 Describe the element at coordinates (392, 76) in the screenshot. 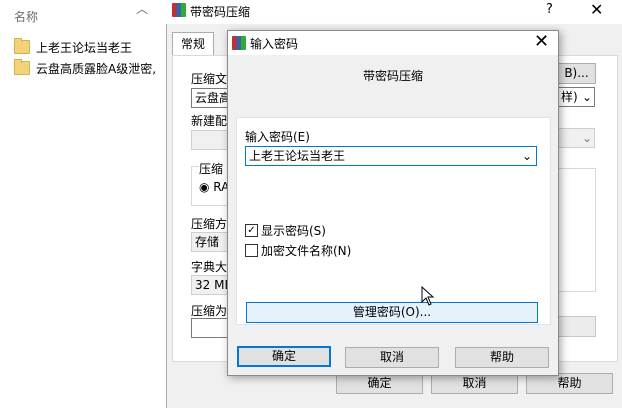

I see `dialog-heading: 带密码压缩` at that location.